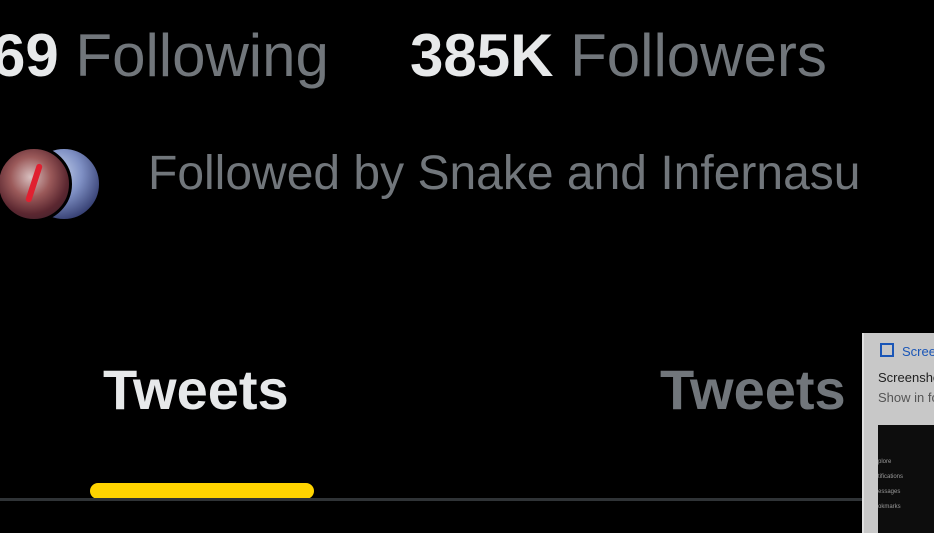 The height and width of the screenshot is (533, 934). Describe the element at coordinates (29, 55) in the screenshot. I see `following-count: 69` at that location.